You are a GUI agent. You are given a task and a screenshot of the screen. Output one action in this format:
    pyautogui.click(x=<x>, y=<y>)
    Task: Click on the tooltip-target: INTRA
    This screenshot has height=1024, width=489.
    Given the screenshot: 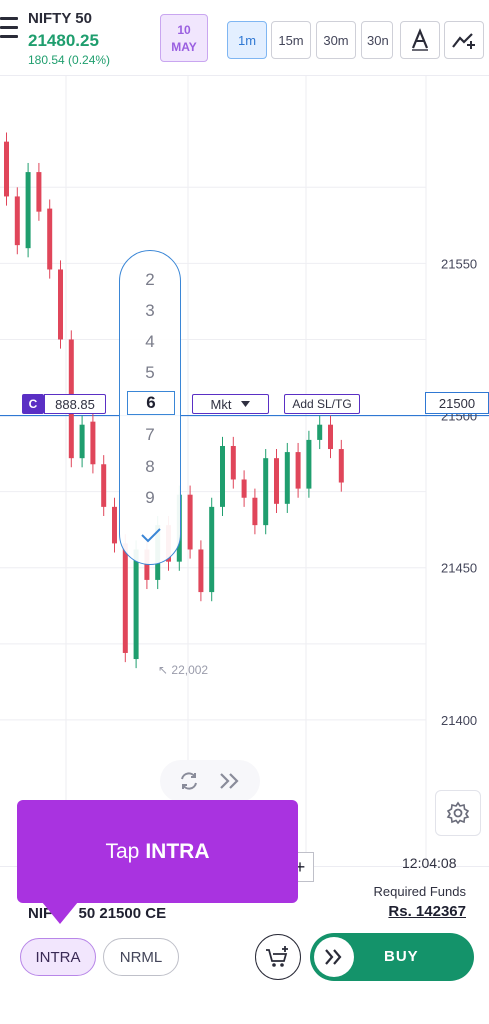 What is the action you would take?
    pyautogui.click(x=177, y=851)
    